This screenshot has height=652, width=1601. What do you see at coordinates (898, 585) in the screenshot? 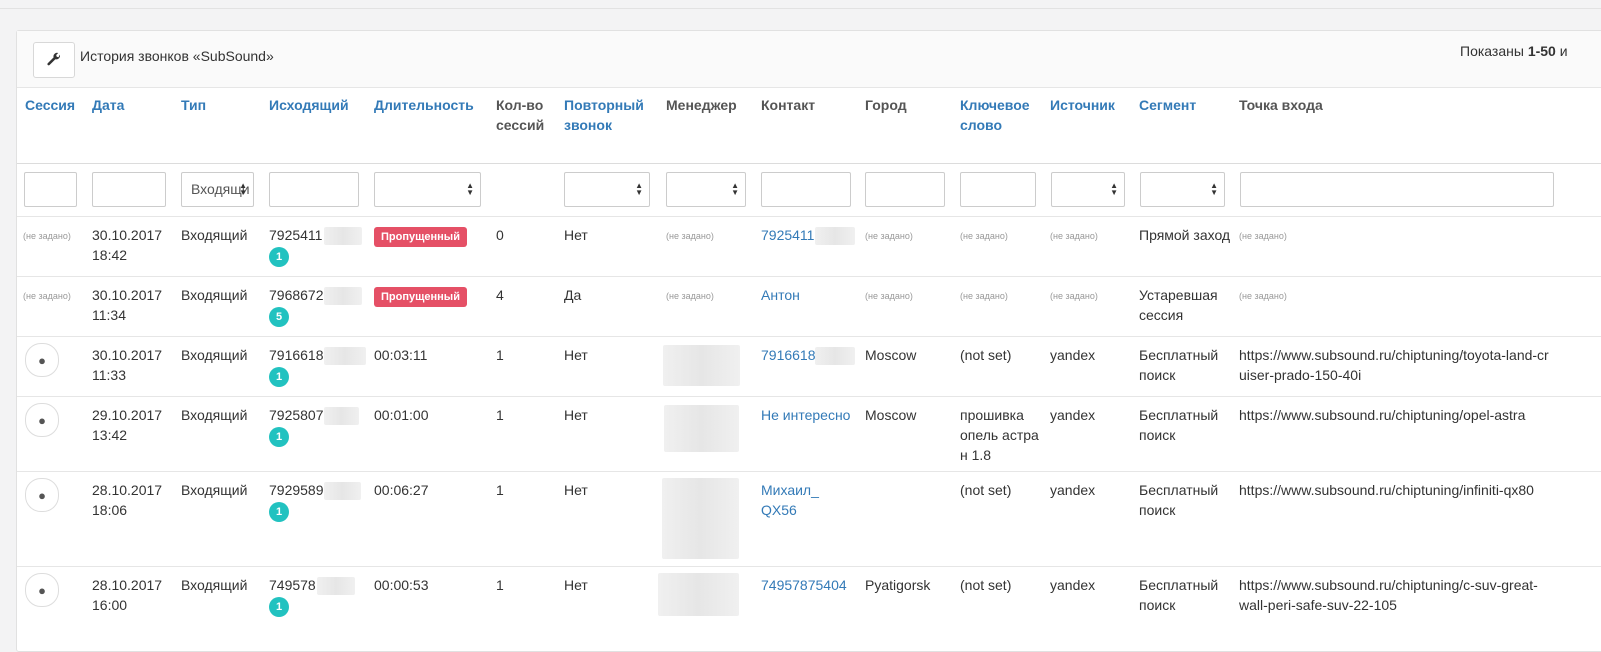
I see `city-cell: Pyatigorsk` at bounding box center [898, 585].